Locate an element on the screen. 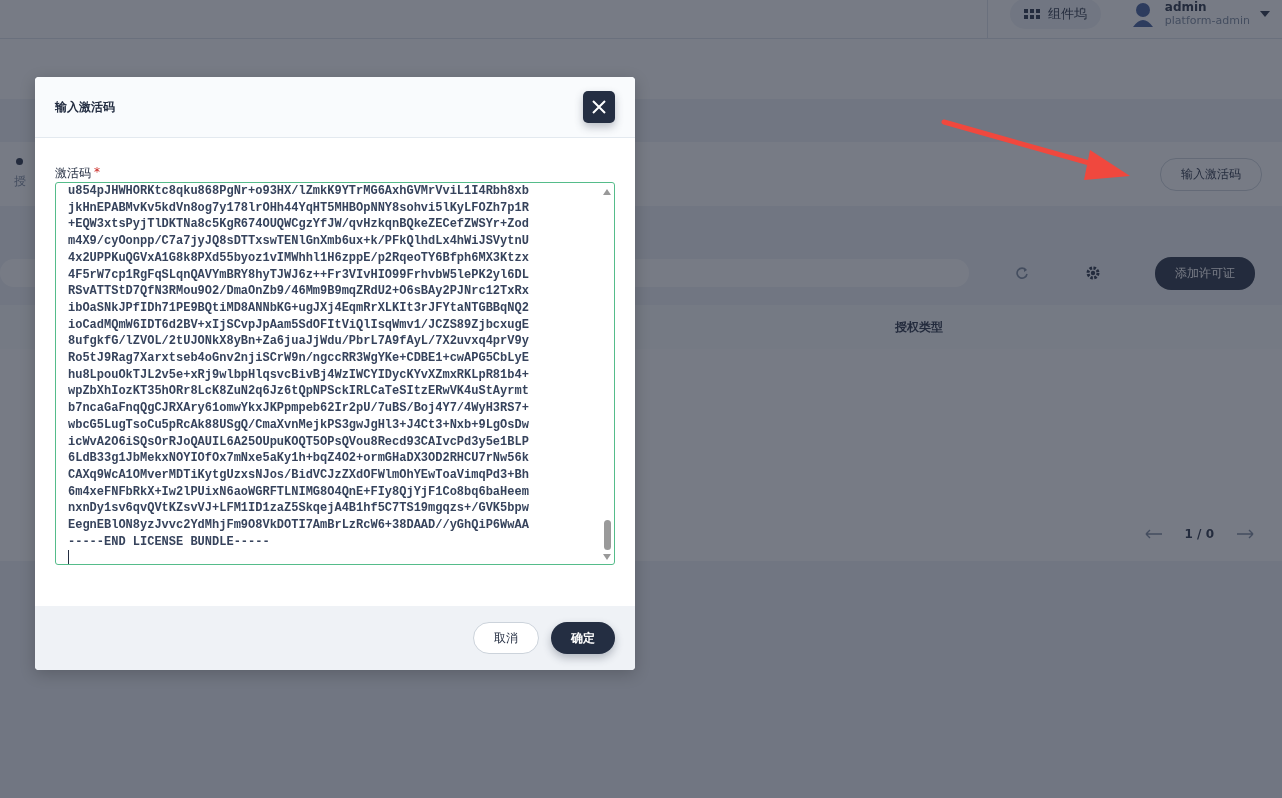 The height and width of the screenshot is (798, 1282). field-label: 激活码 is located at coordinates (73, 173).